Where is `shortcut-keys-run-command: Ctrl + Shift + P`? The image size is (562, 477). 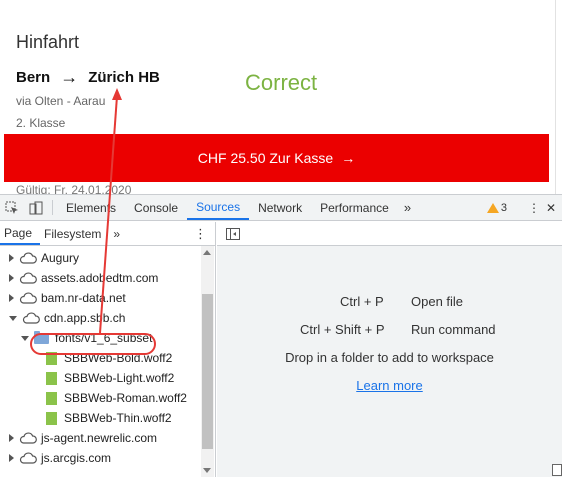
shortcut-keys-run-command: Ctrl + Shift + P is located at coordinates (342, 329).